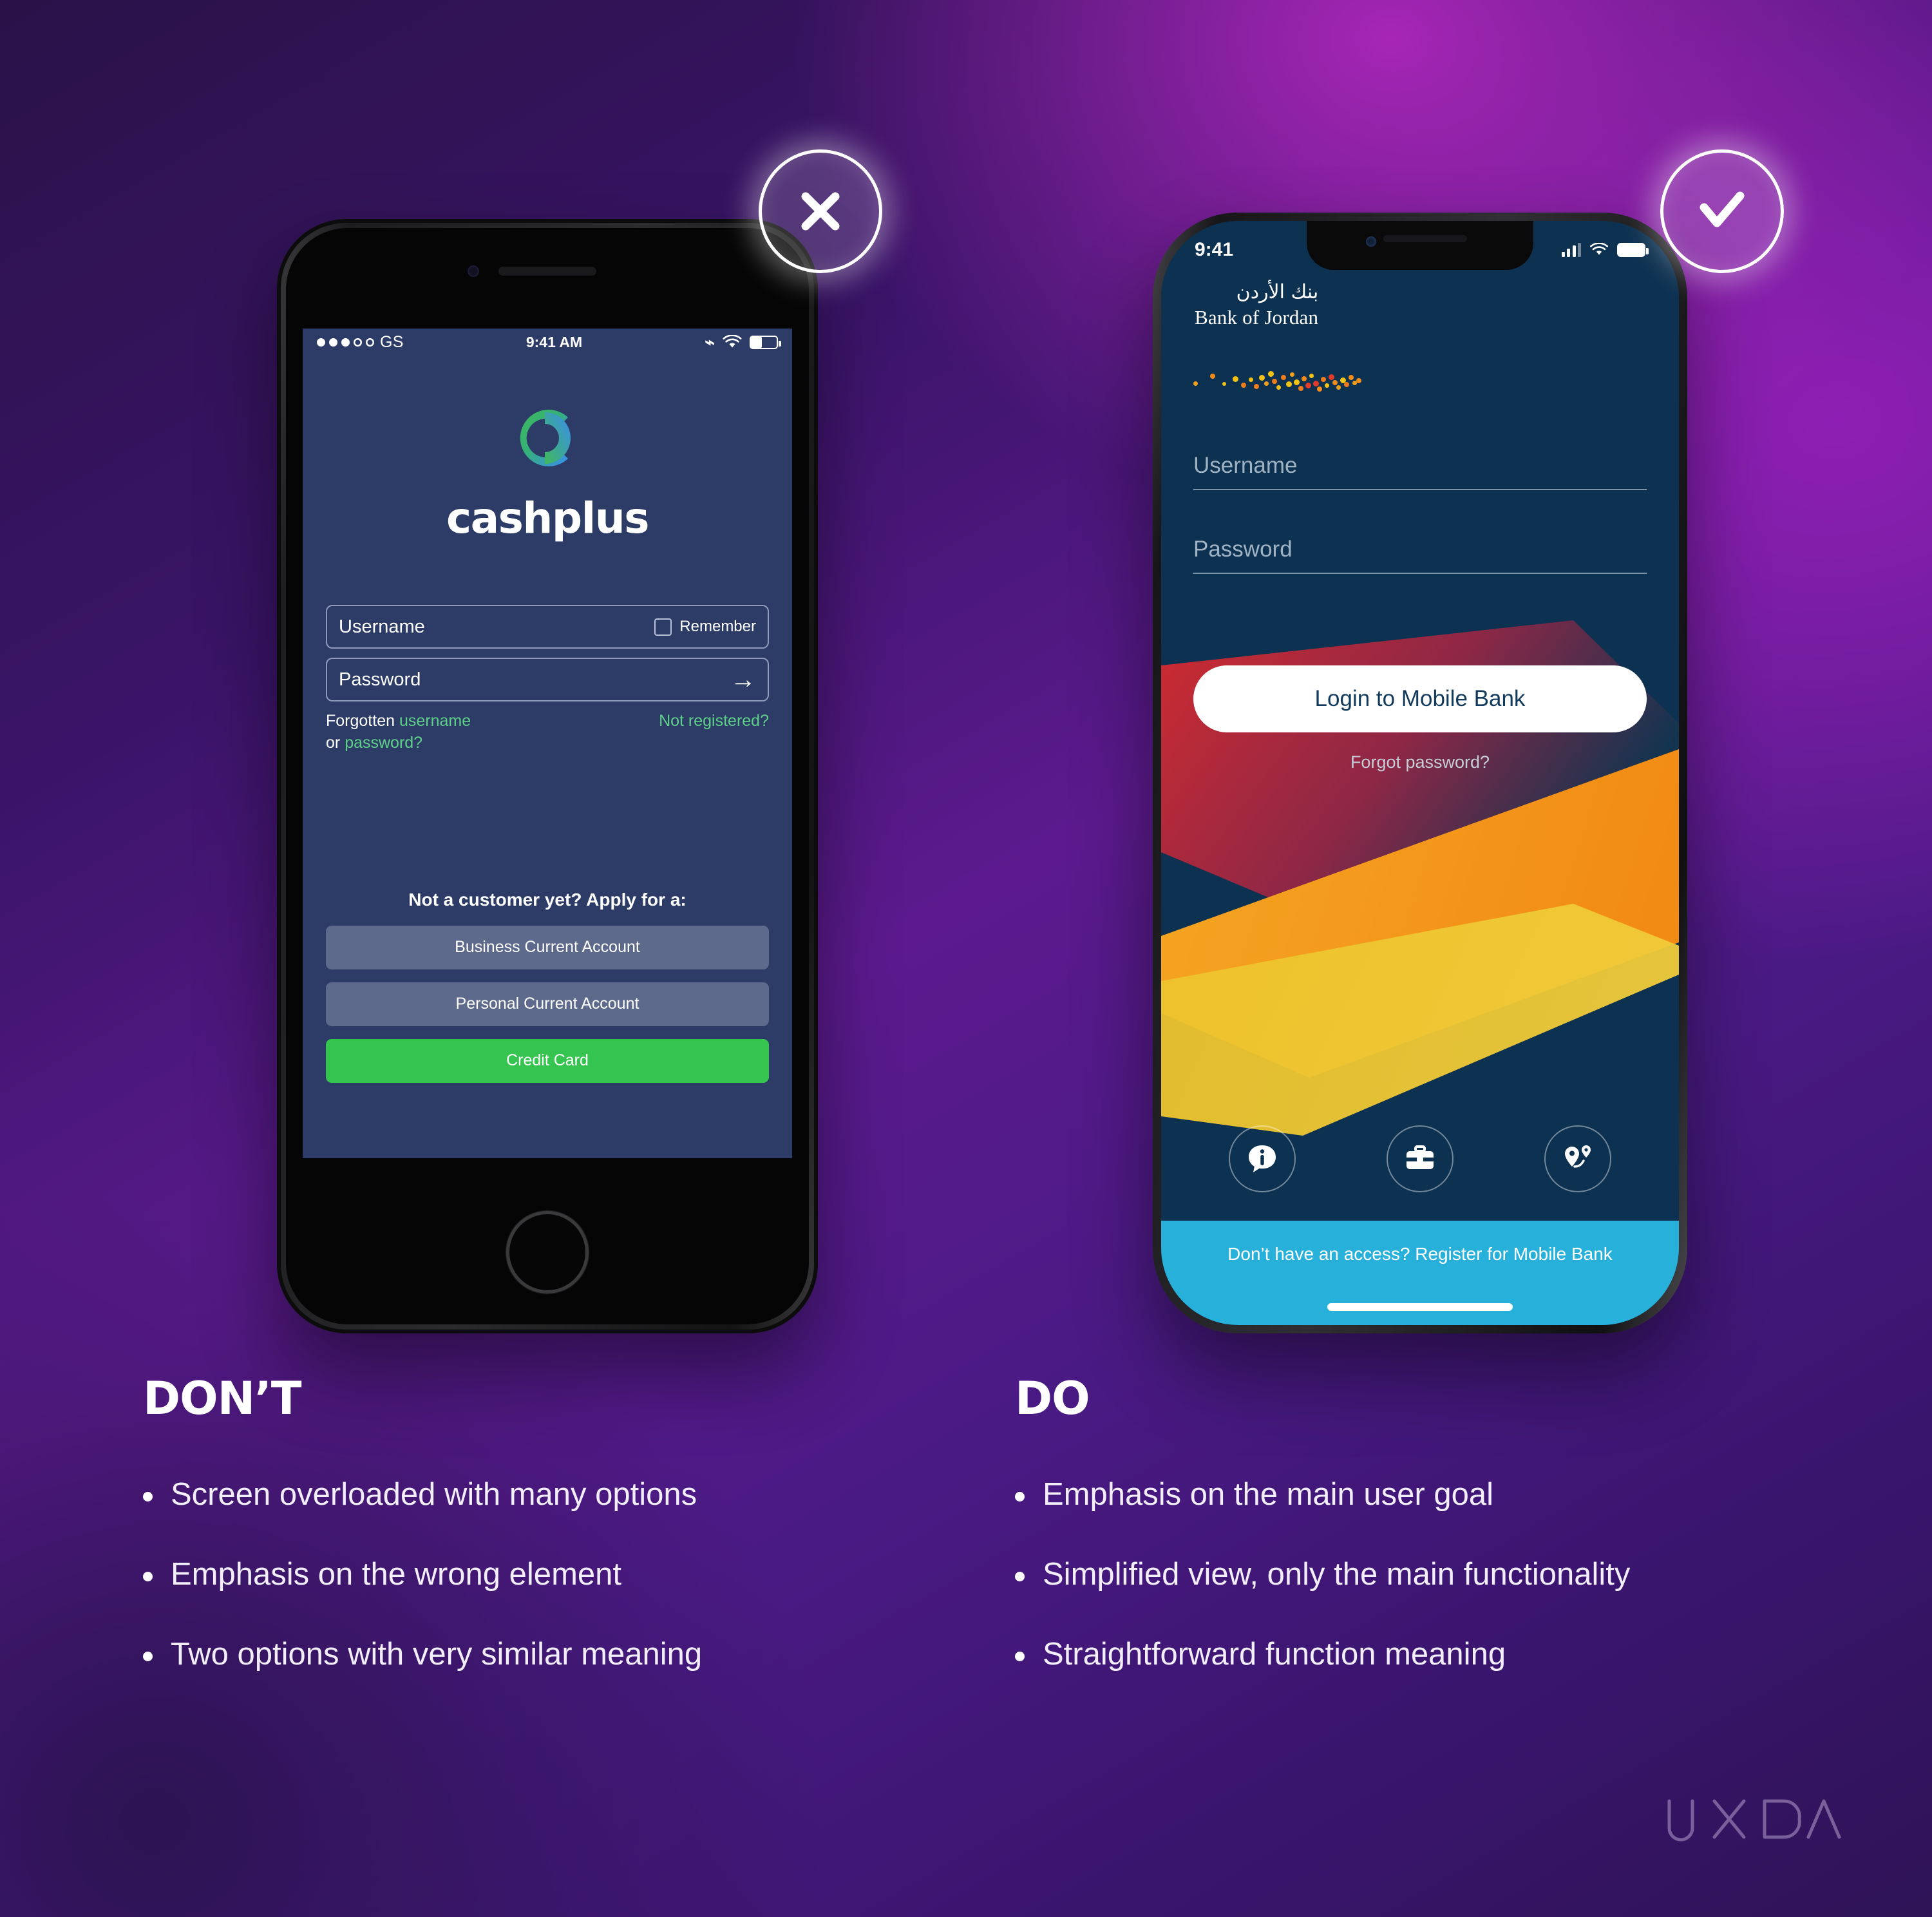 This screenshot has height=1917, width=1932. I want to click on password-field: Password, so click(1420, 555).